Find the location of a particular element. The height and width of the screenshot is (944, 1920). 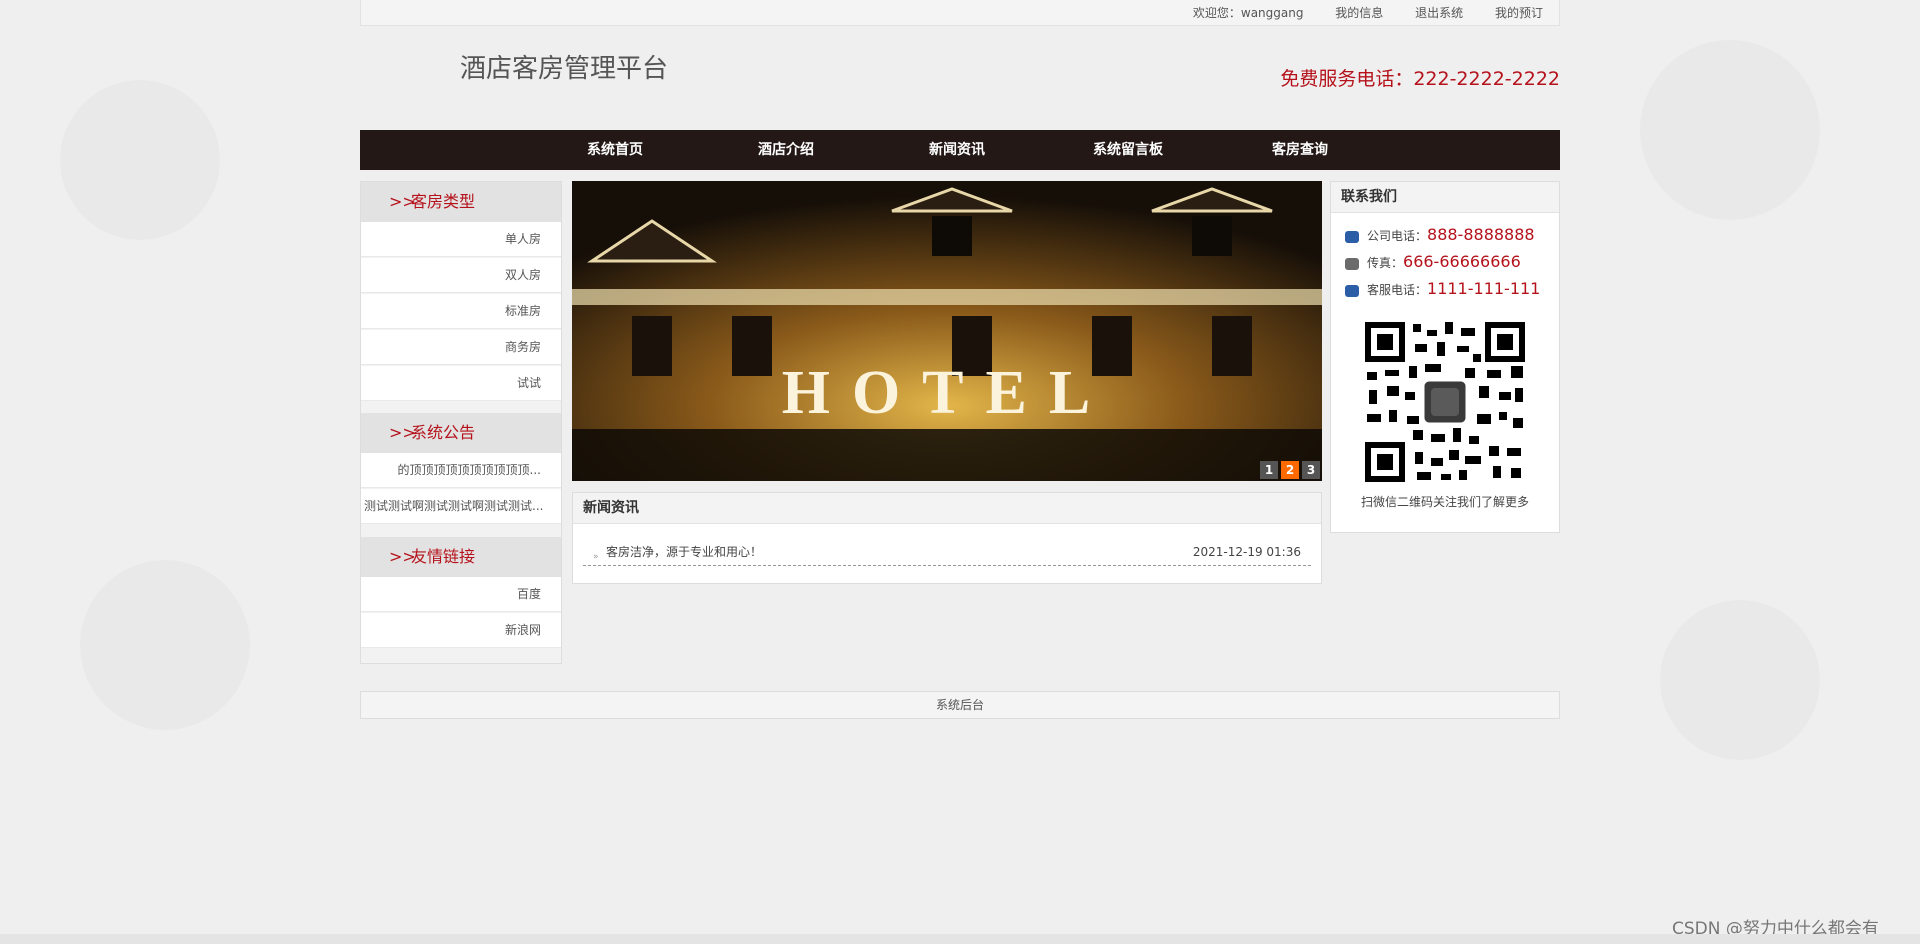

bottom-strip is located at coordinates (960, 939).